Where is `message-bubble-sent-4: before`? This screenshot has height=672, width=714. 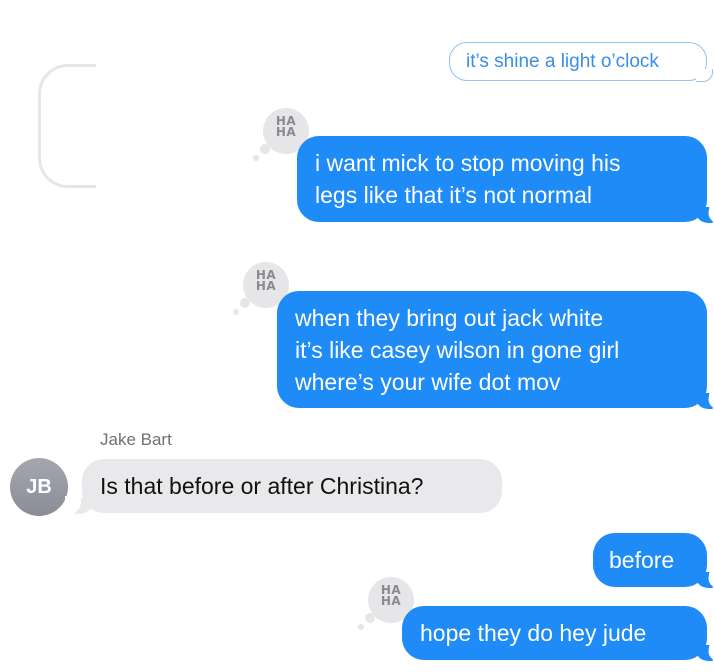 message-bubble-sent-4: before is located at coordinates (653, 560).